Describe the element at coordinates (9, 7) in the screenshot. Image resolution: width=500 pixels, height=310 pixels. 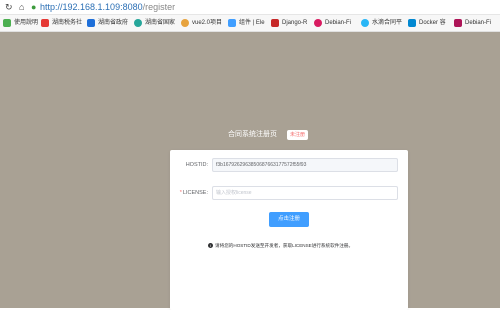
I see `reload-icon: ↻` at that location.